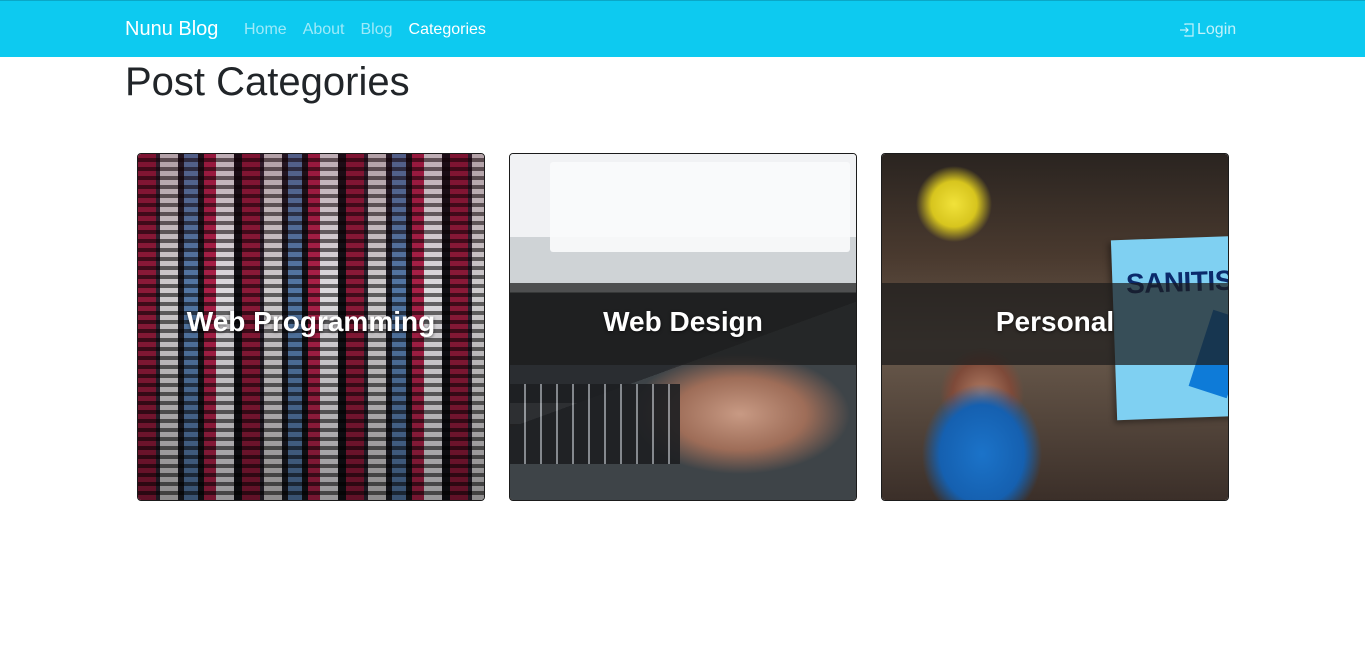 The height and width of the screenshot is (657, 1365). Describe the element at coordinates (700, 207) in the screenshot. I see `monitor-shape` at that location.